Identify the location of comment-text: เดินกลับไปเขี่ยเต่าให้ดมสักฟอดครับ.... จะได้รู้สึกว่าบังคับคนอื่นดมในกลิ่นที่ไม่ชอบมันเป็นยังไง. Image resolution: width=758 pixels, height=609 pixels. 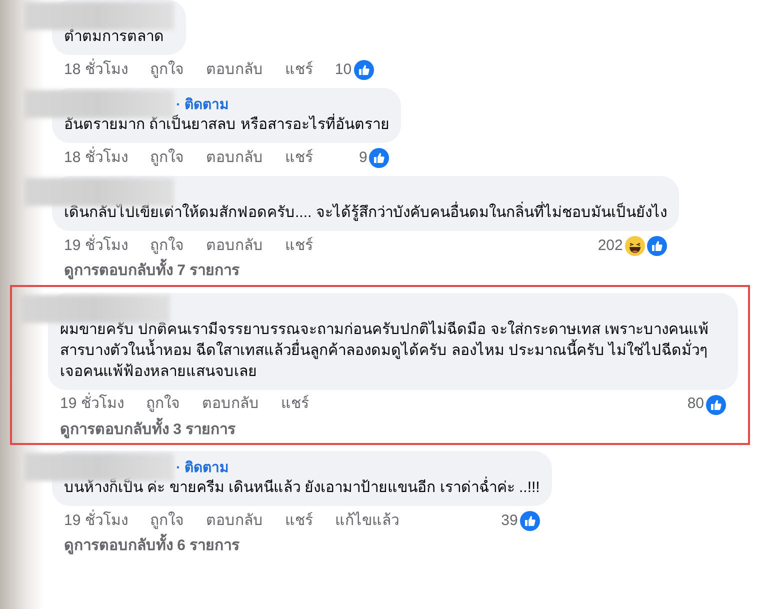
(365, 212).